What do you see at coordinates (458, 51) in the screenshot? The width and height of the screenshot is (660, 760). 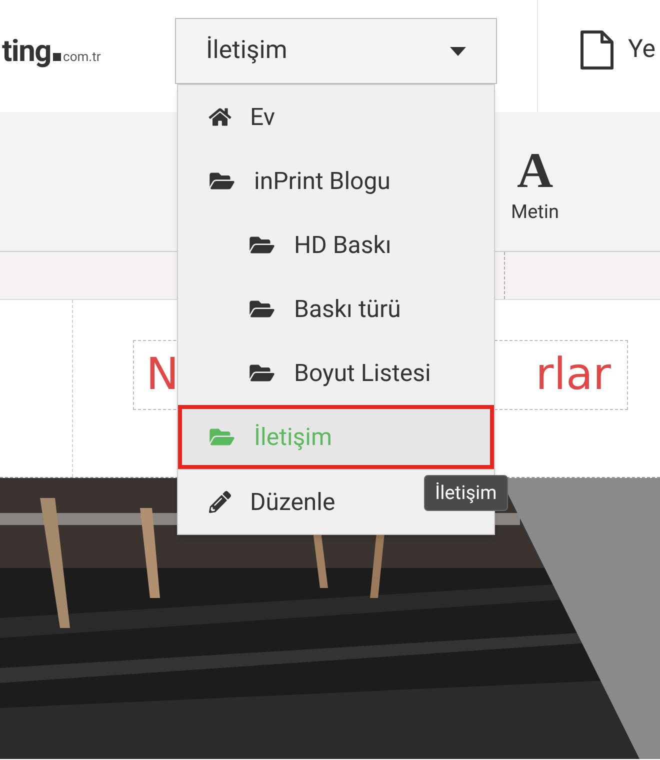 I see `caret-icon` at bounding box center [458, 51].